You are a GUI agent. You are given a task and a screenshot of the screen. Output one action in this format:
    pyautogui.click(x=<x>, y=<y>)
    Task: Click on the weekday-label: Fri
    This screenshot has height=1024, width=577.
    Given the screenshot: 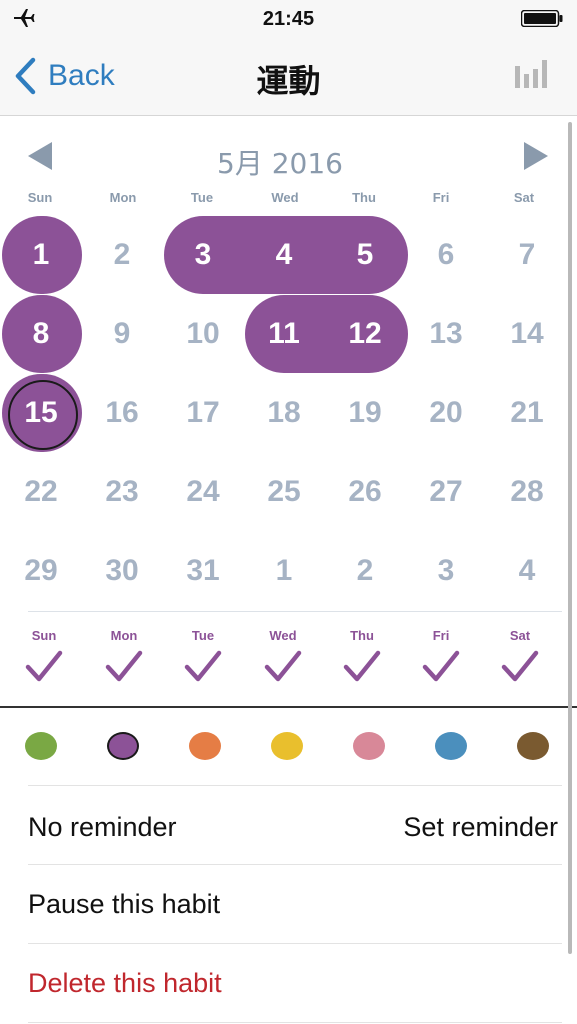 What is the action you would take?
    pyautogui.click(x=441, y=197)
    